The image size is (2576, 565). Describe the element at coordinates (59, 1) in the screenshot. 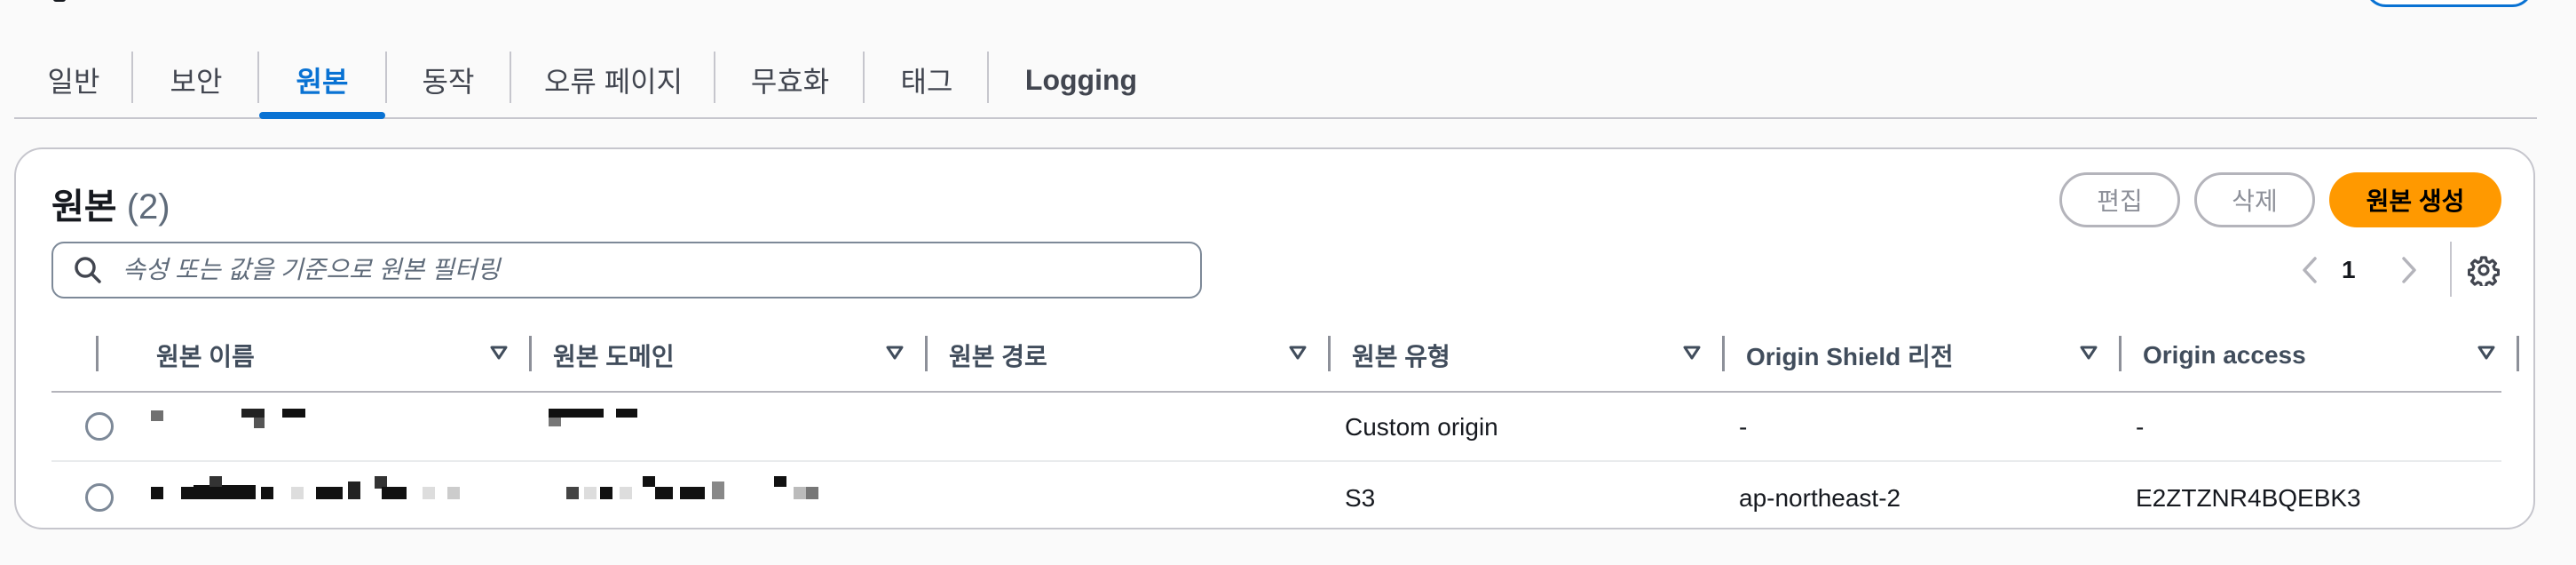

I see `page-heading-fragment` at that location.